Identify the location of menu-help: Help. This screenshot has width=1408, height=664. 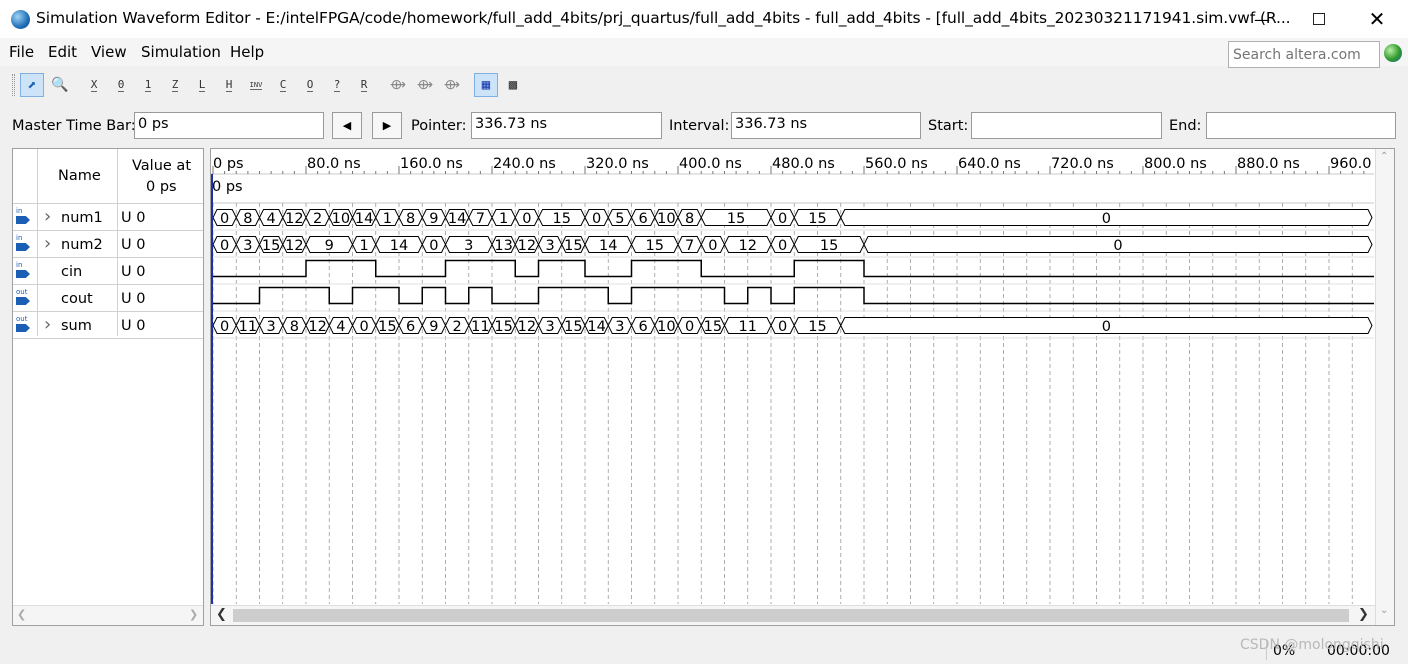
(247, 52).